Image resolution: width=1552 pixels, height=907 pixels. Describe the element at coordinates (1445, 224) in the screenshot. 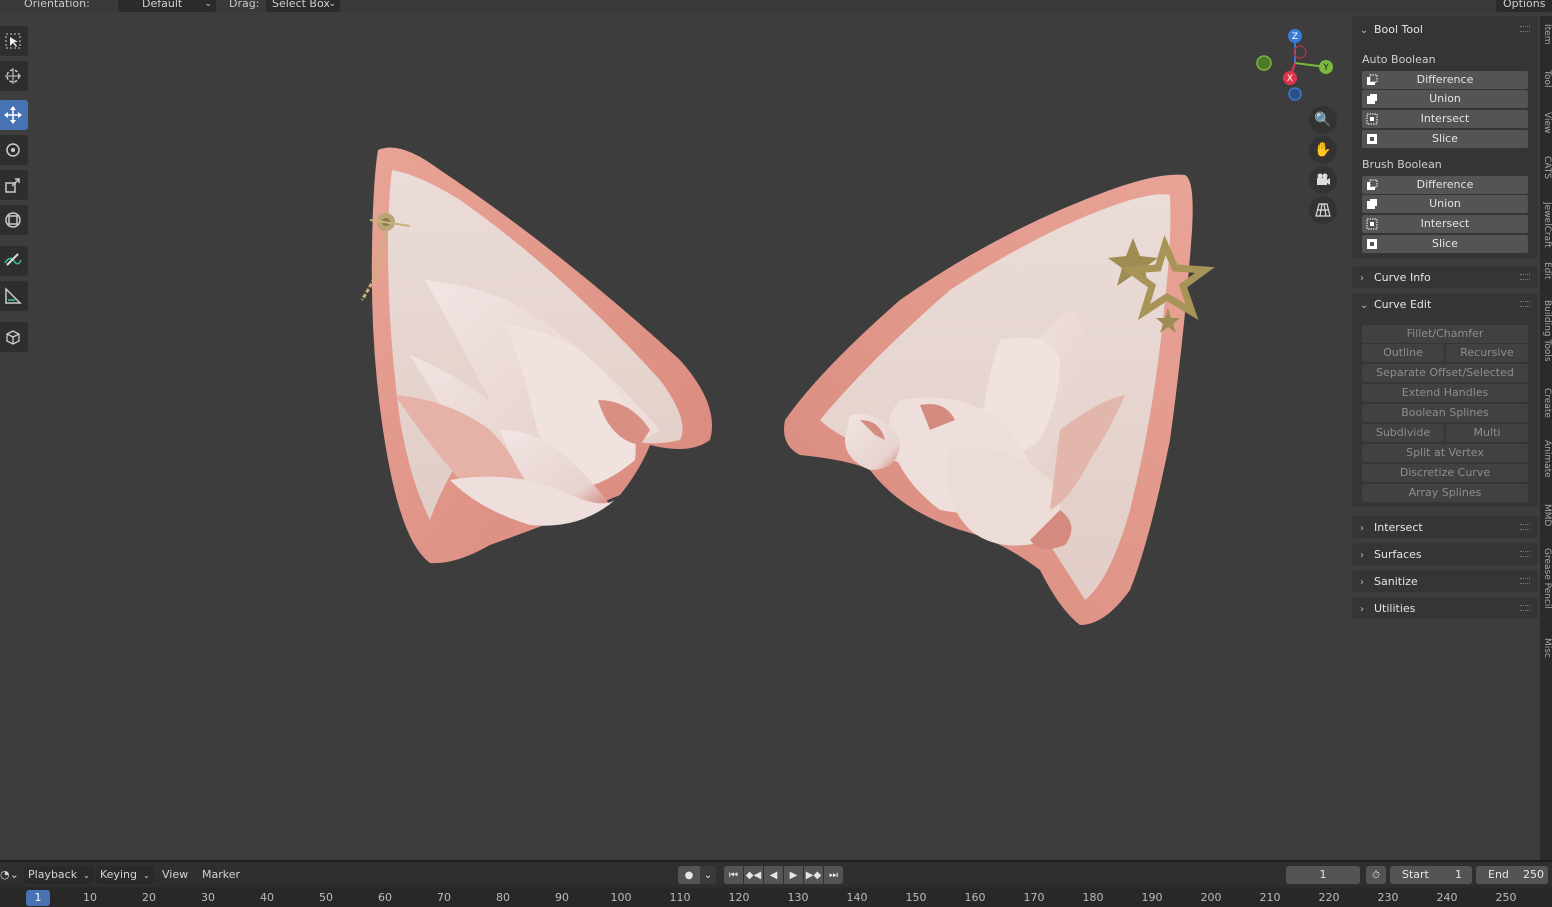

I see `brush-intersect-button: Intersect` at that location.